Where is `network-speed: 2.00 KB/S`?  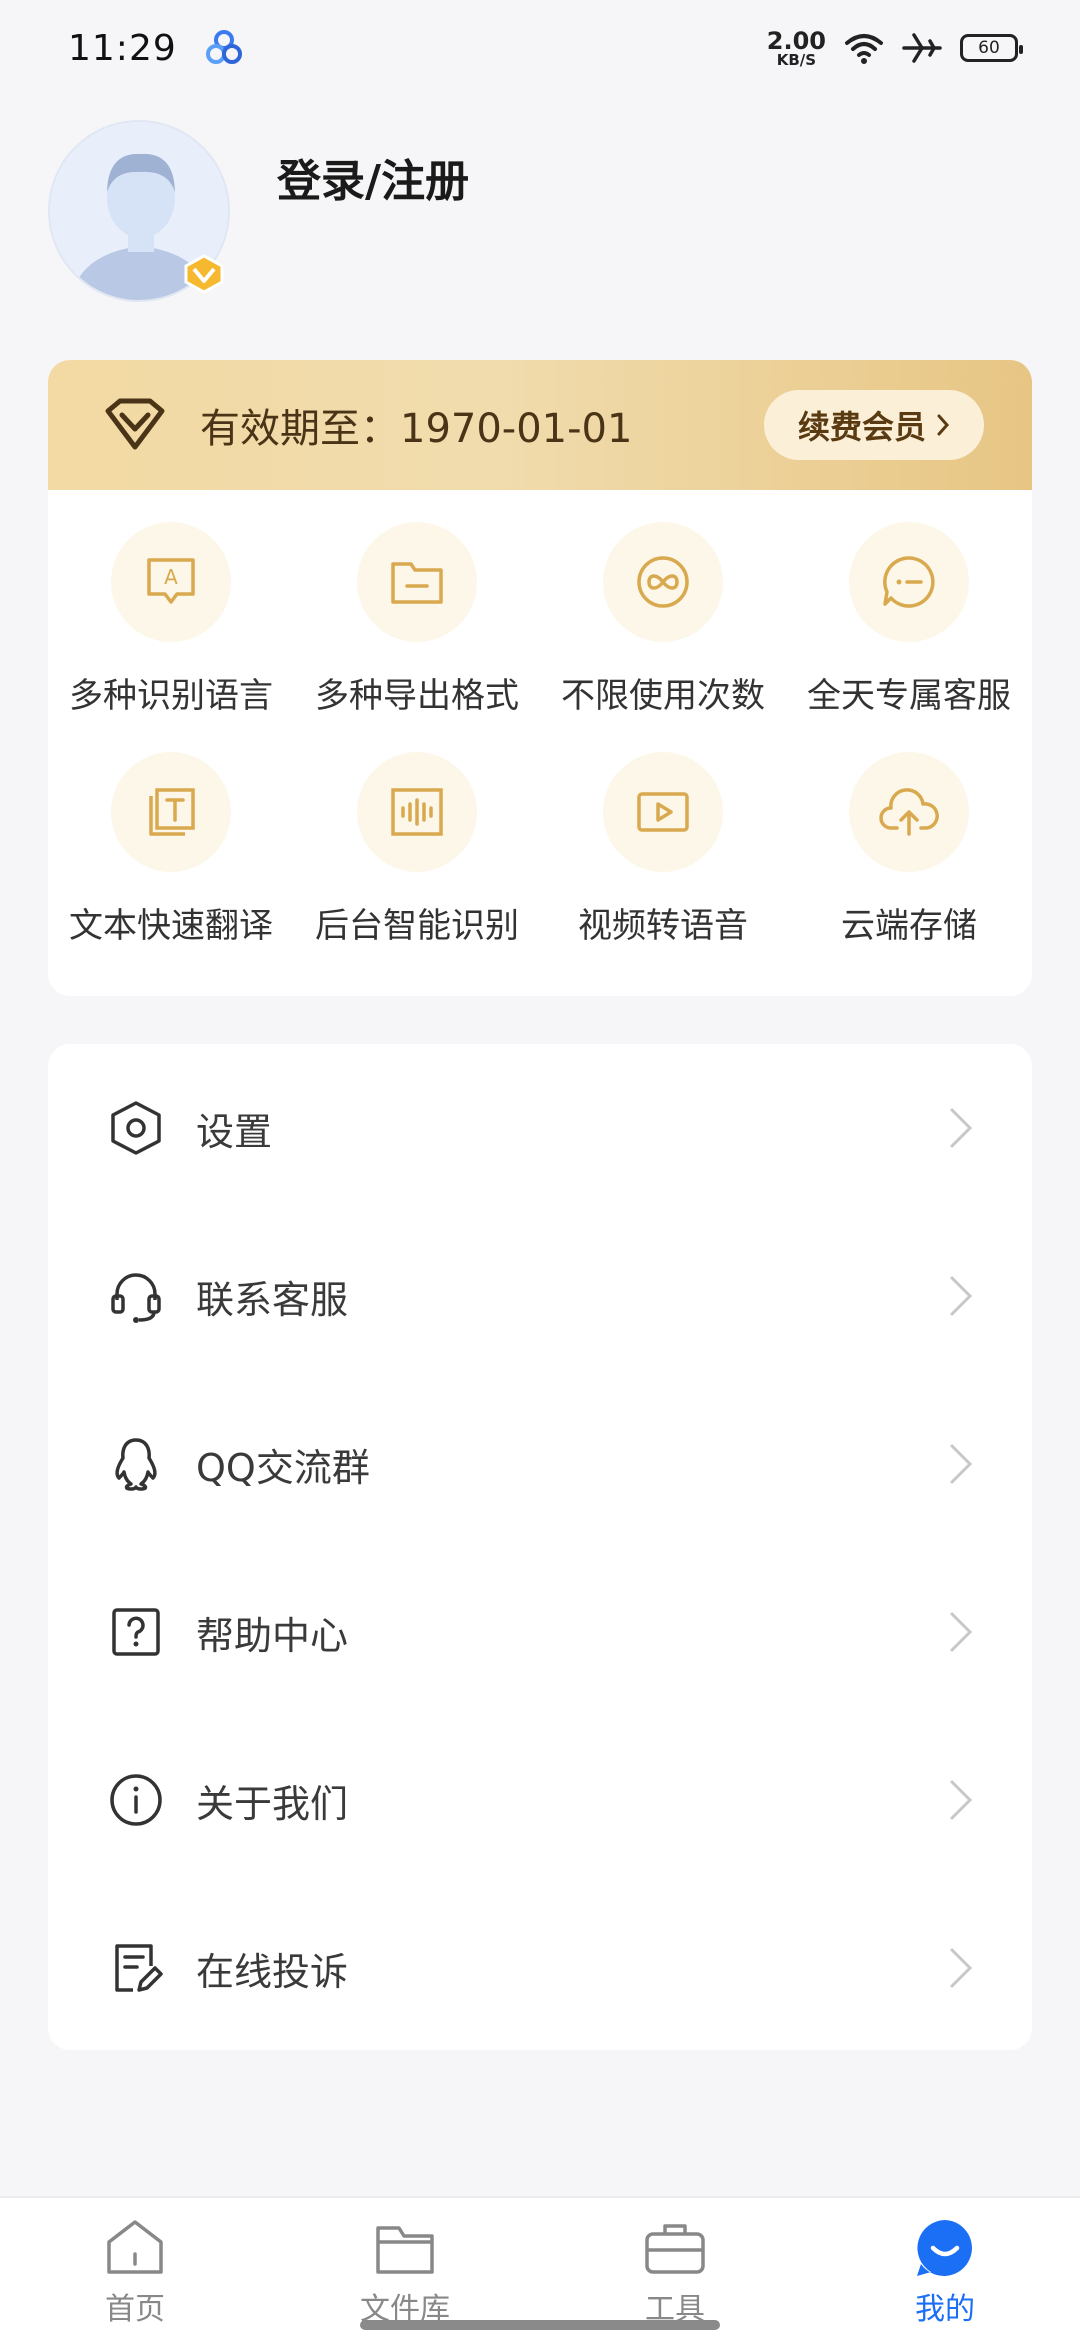 network-speed: 2.00 KB/S is located at coordinates (796, 47).